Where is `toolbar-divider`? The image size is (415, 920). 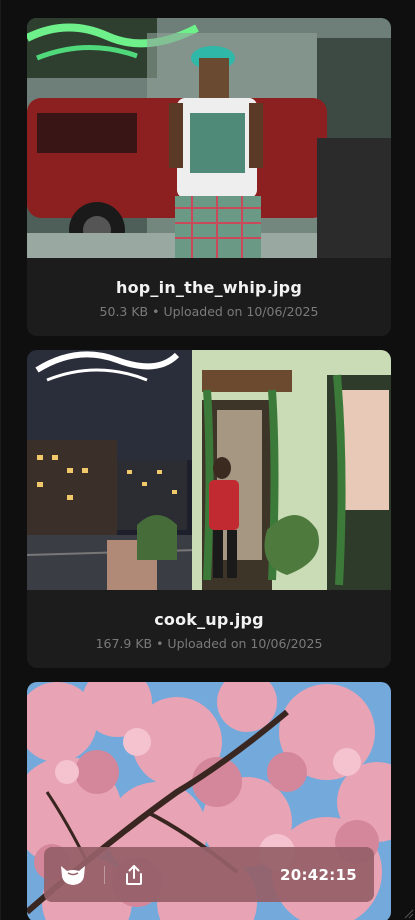
toolbar-divider is located at coordinates (104, 874).